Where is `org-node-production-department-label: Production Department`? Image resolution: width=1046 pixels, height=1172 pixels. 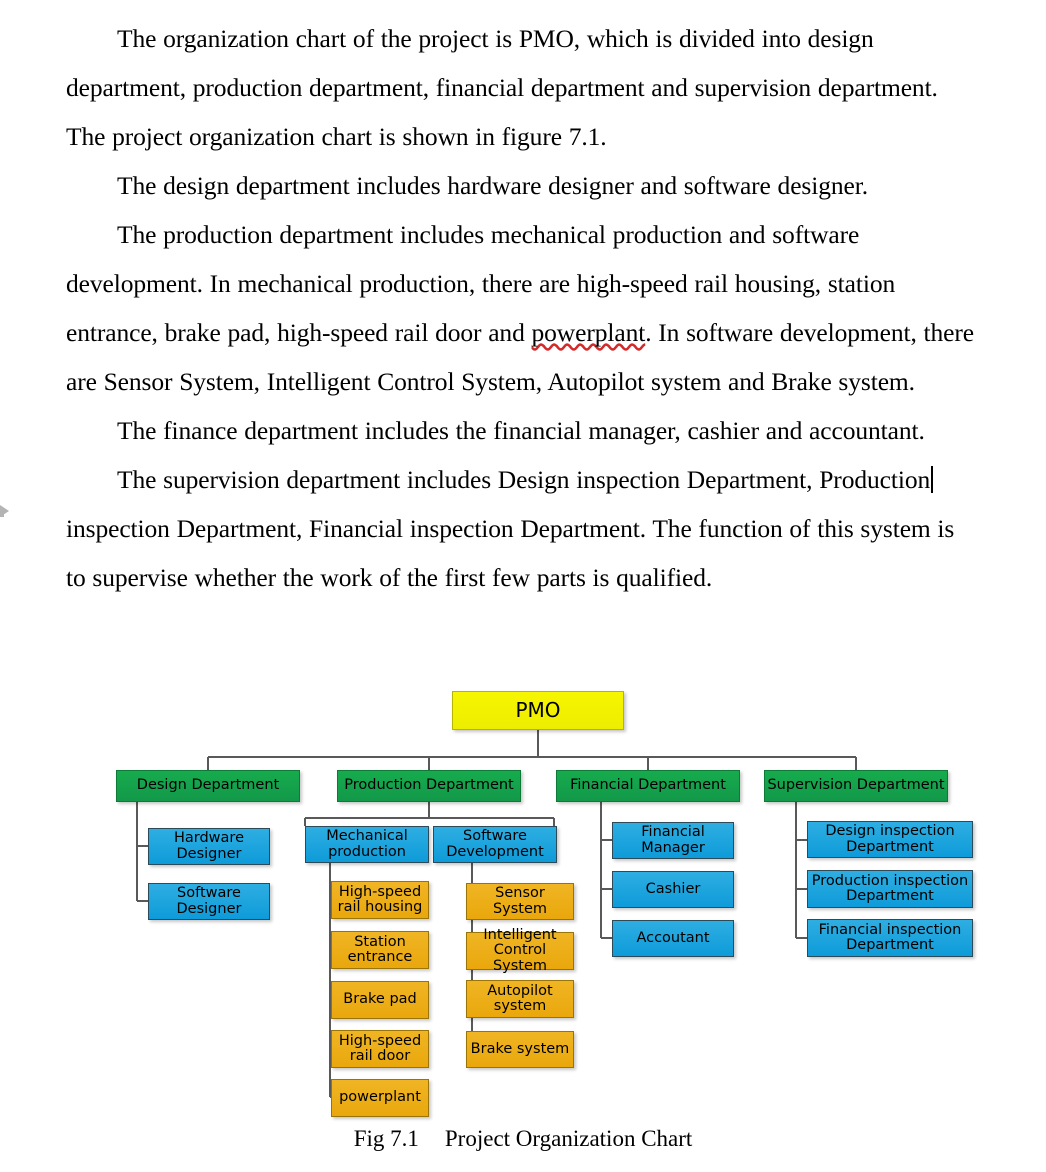 org-node-production-department-label: Production Department is located at coordinates (429, 785).